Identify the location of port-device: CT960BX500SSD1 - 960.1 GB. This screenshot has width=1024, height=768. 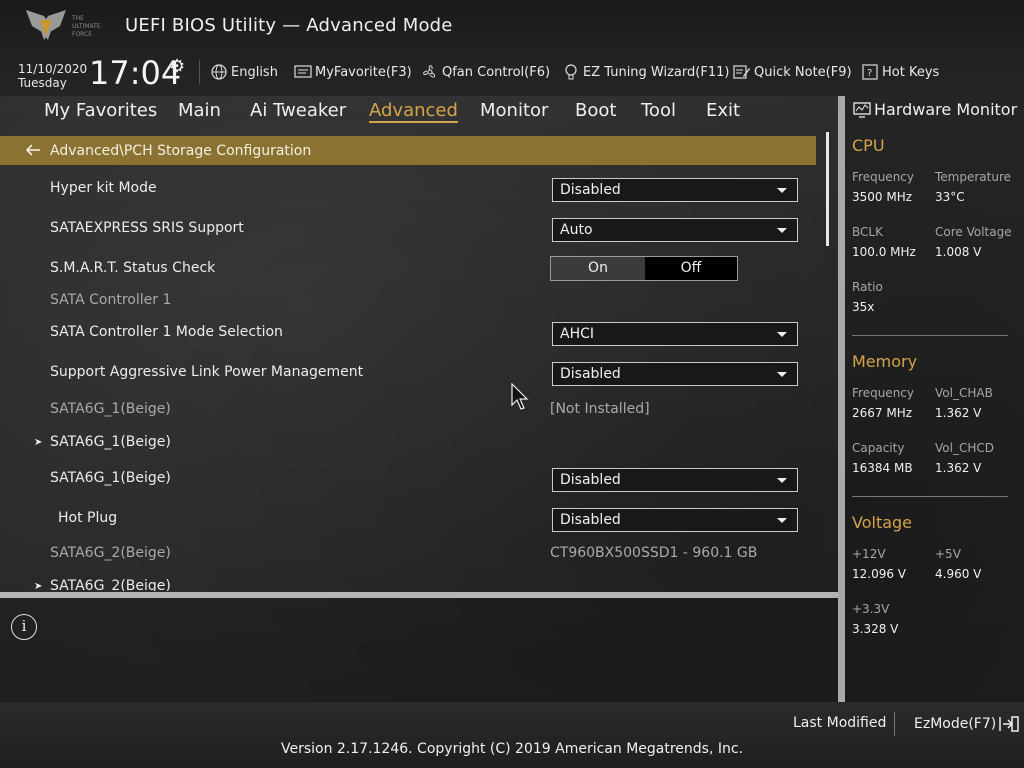
(654, 553).